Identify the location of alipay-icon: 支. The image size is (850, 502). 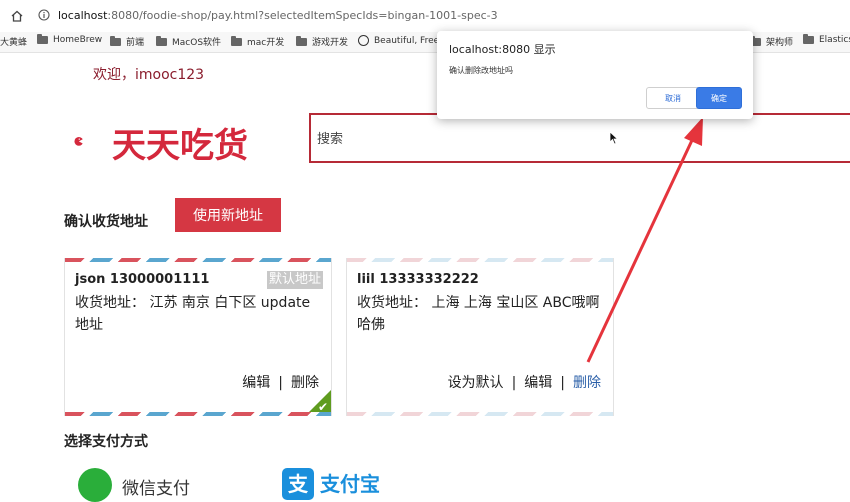
(298, 484).